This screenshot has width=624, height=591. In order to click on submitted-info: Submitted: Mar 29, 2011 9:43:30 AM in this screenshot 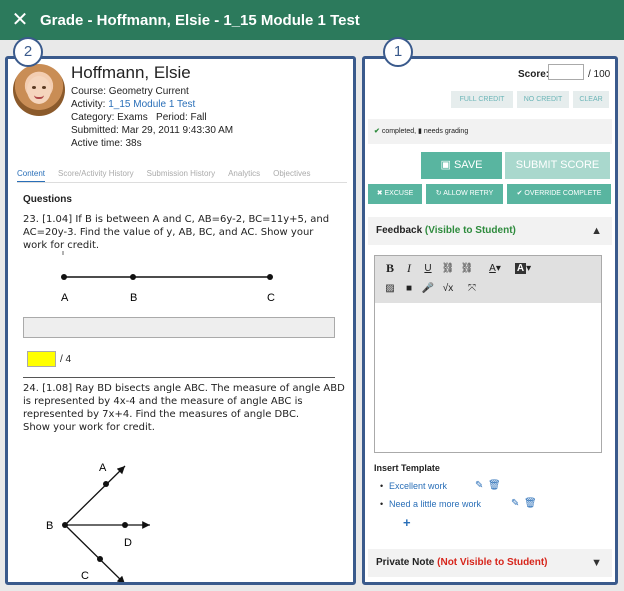, I will do `click(152, 130)`.